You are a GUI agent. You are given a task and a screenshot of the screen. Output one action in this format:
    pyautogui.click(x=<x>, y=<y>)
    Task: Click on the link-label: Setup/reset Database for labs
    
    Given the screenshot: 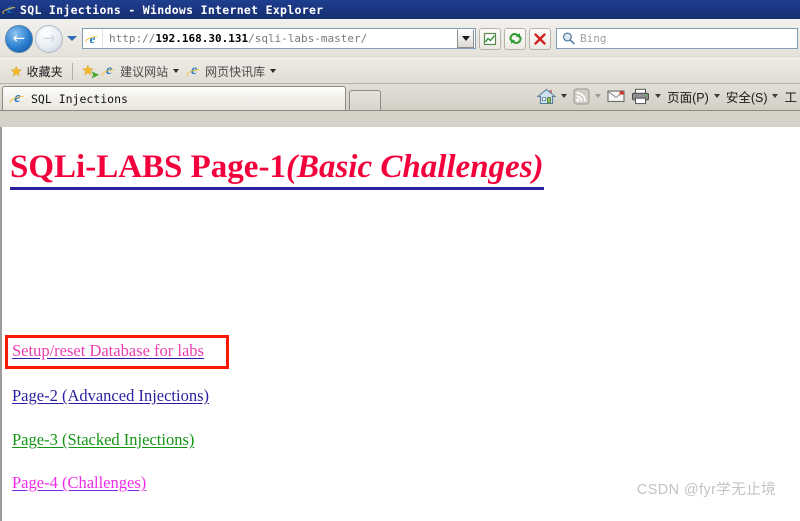 What is the action you would take?
    pyautogui.click(x=108, y=350)
    